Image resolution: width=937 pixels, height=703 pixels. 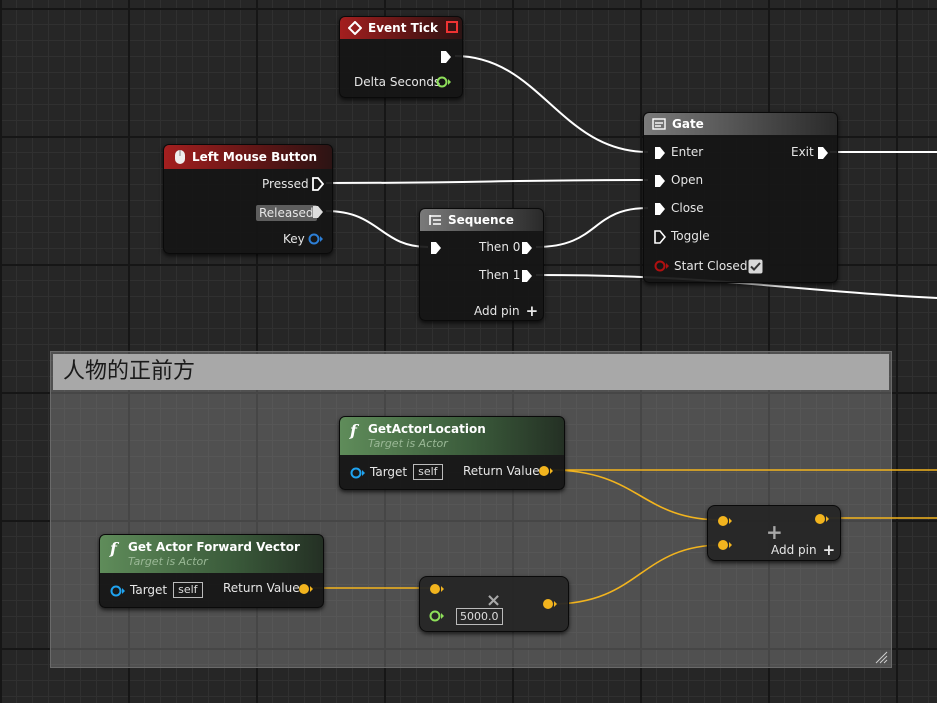 What do you see at coordinates (687, 152) in the screenshot?
I see `enter-label: Enter` at bounding box center [687, 152].